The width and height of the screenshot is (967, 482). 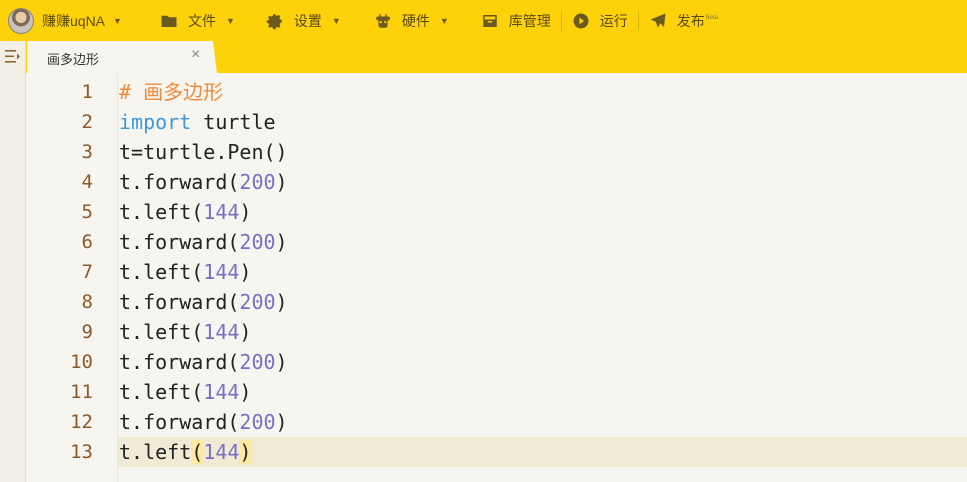 I want to click on code-token: t.left, so click(x=155, y=452).